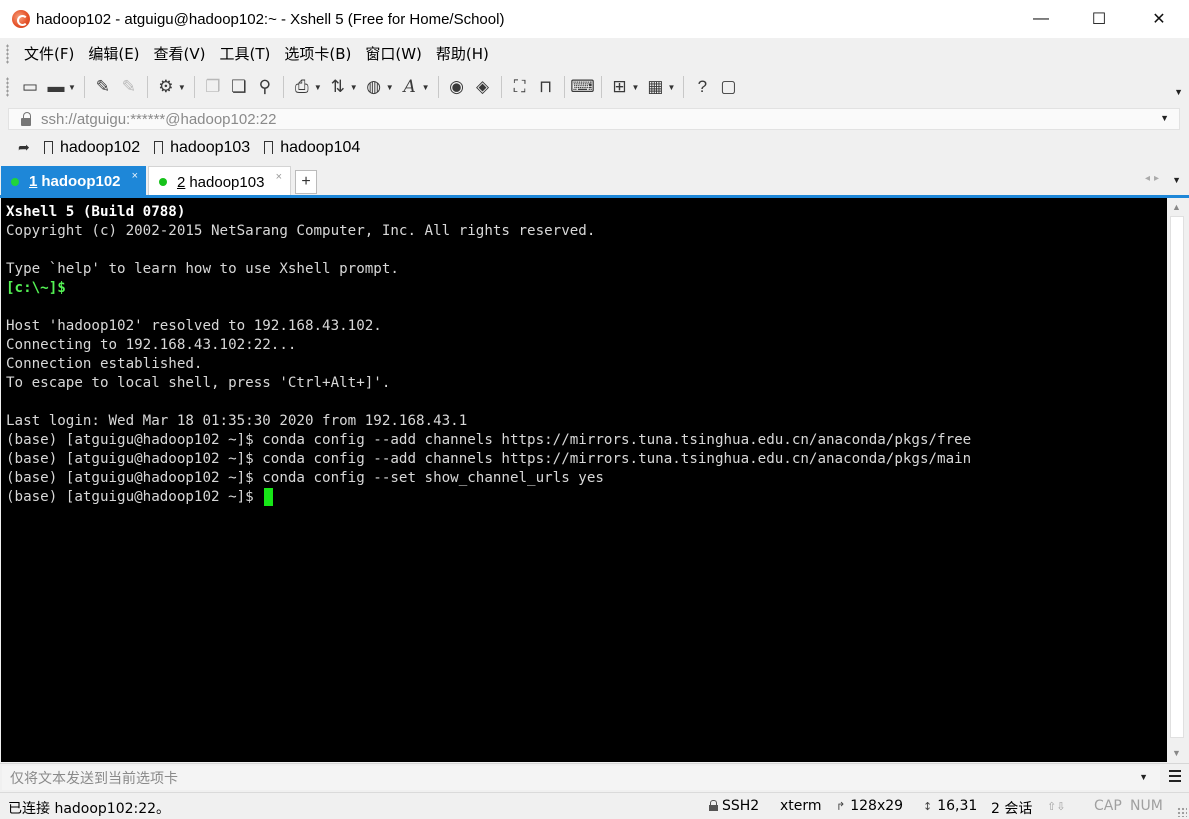 This screenshot has height=819, width=1189. I want to click on fullscreen-icon: ⛶, so click(519, 86).